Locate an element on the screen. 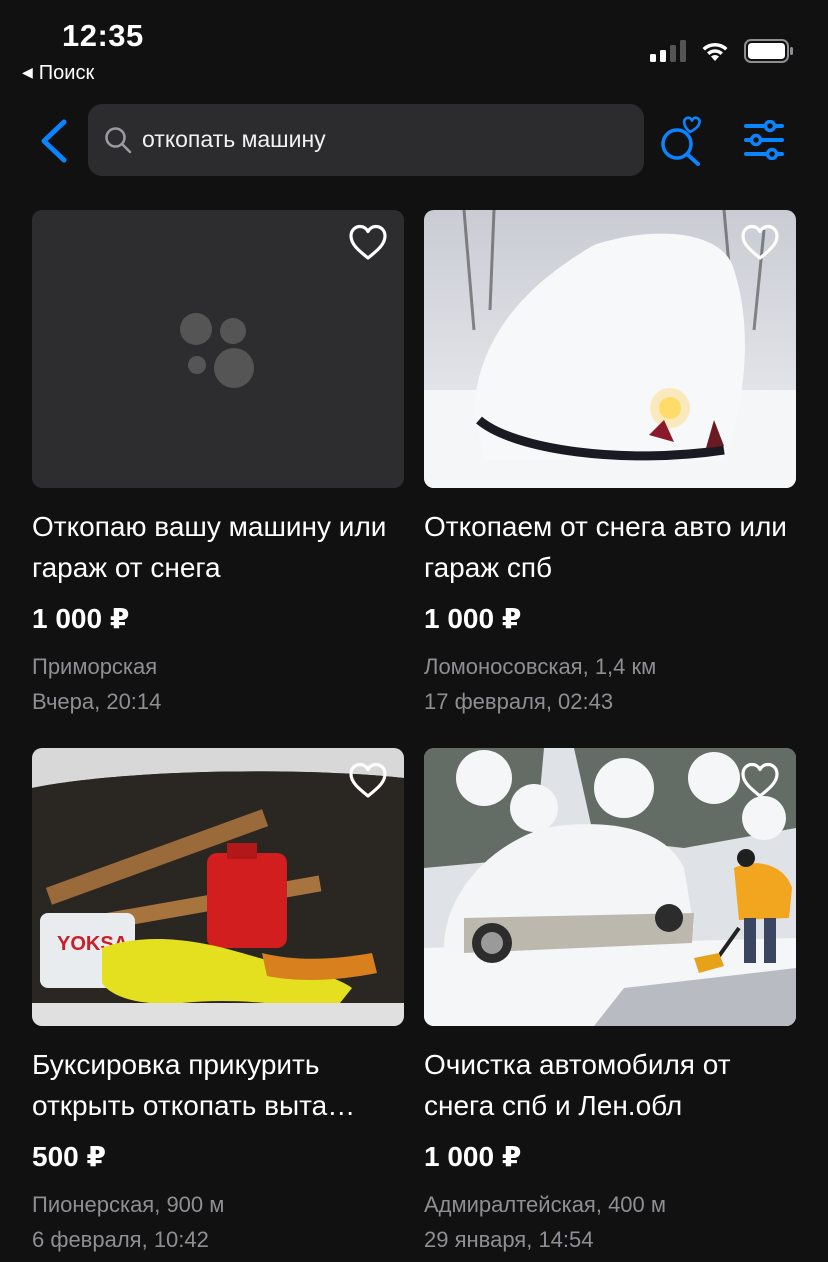 This screenshot has height=1262, width=828. listing-location: Ломоносовская, 1,4 км is located at coordinates (540, 666).